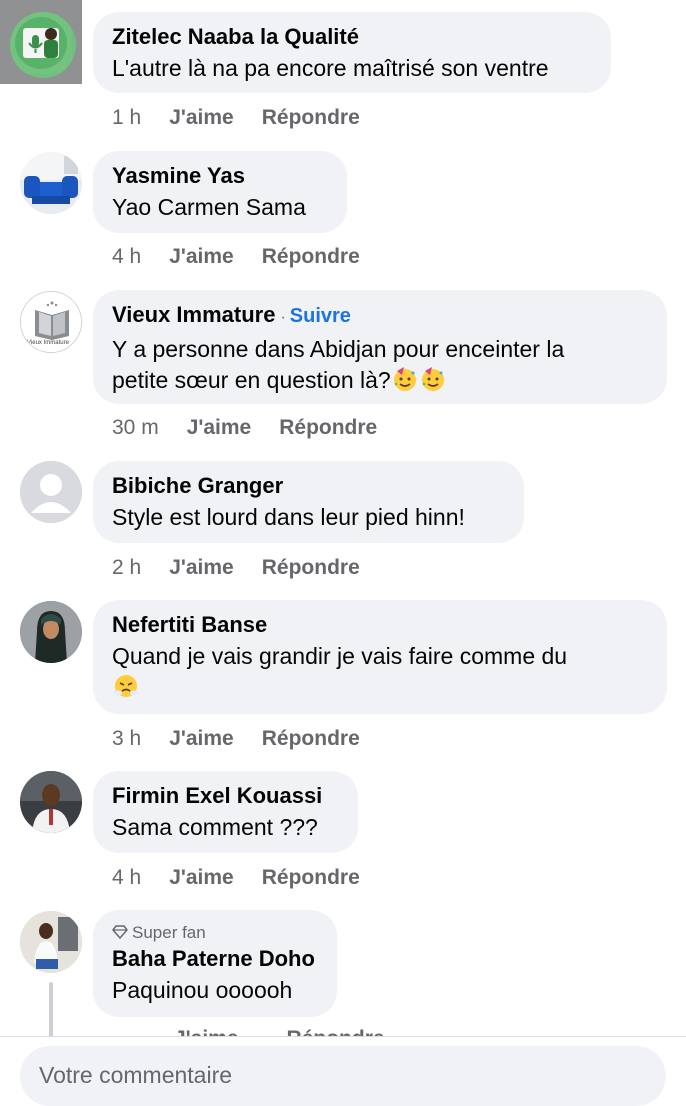  I want to click on default-avatar-icon, so click(51, 492).